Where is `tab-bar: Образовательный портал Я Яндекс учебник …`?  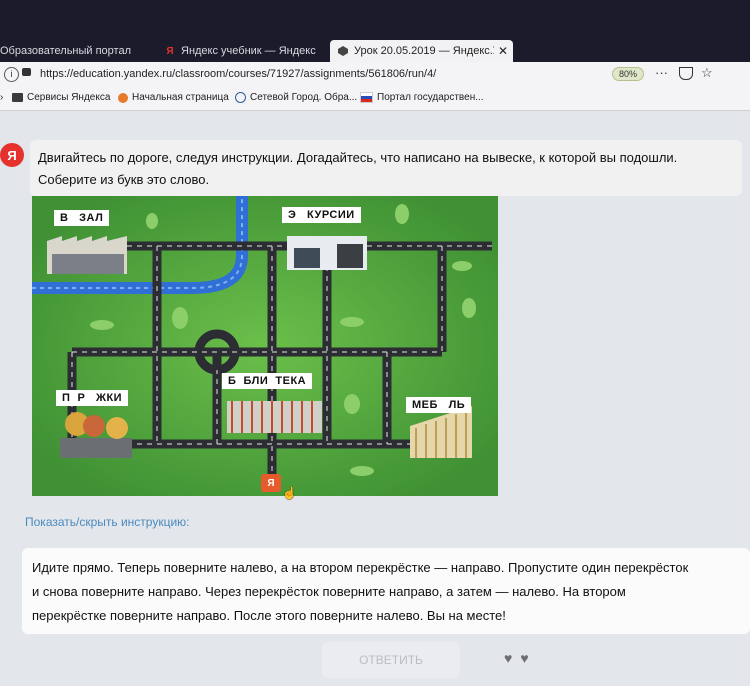 tab-bar: Образовательный портал Я Яндекс учебник … is located at coordinates (375, 31).